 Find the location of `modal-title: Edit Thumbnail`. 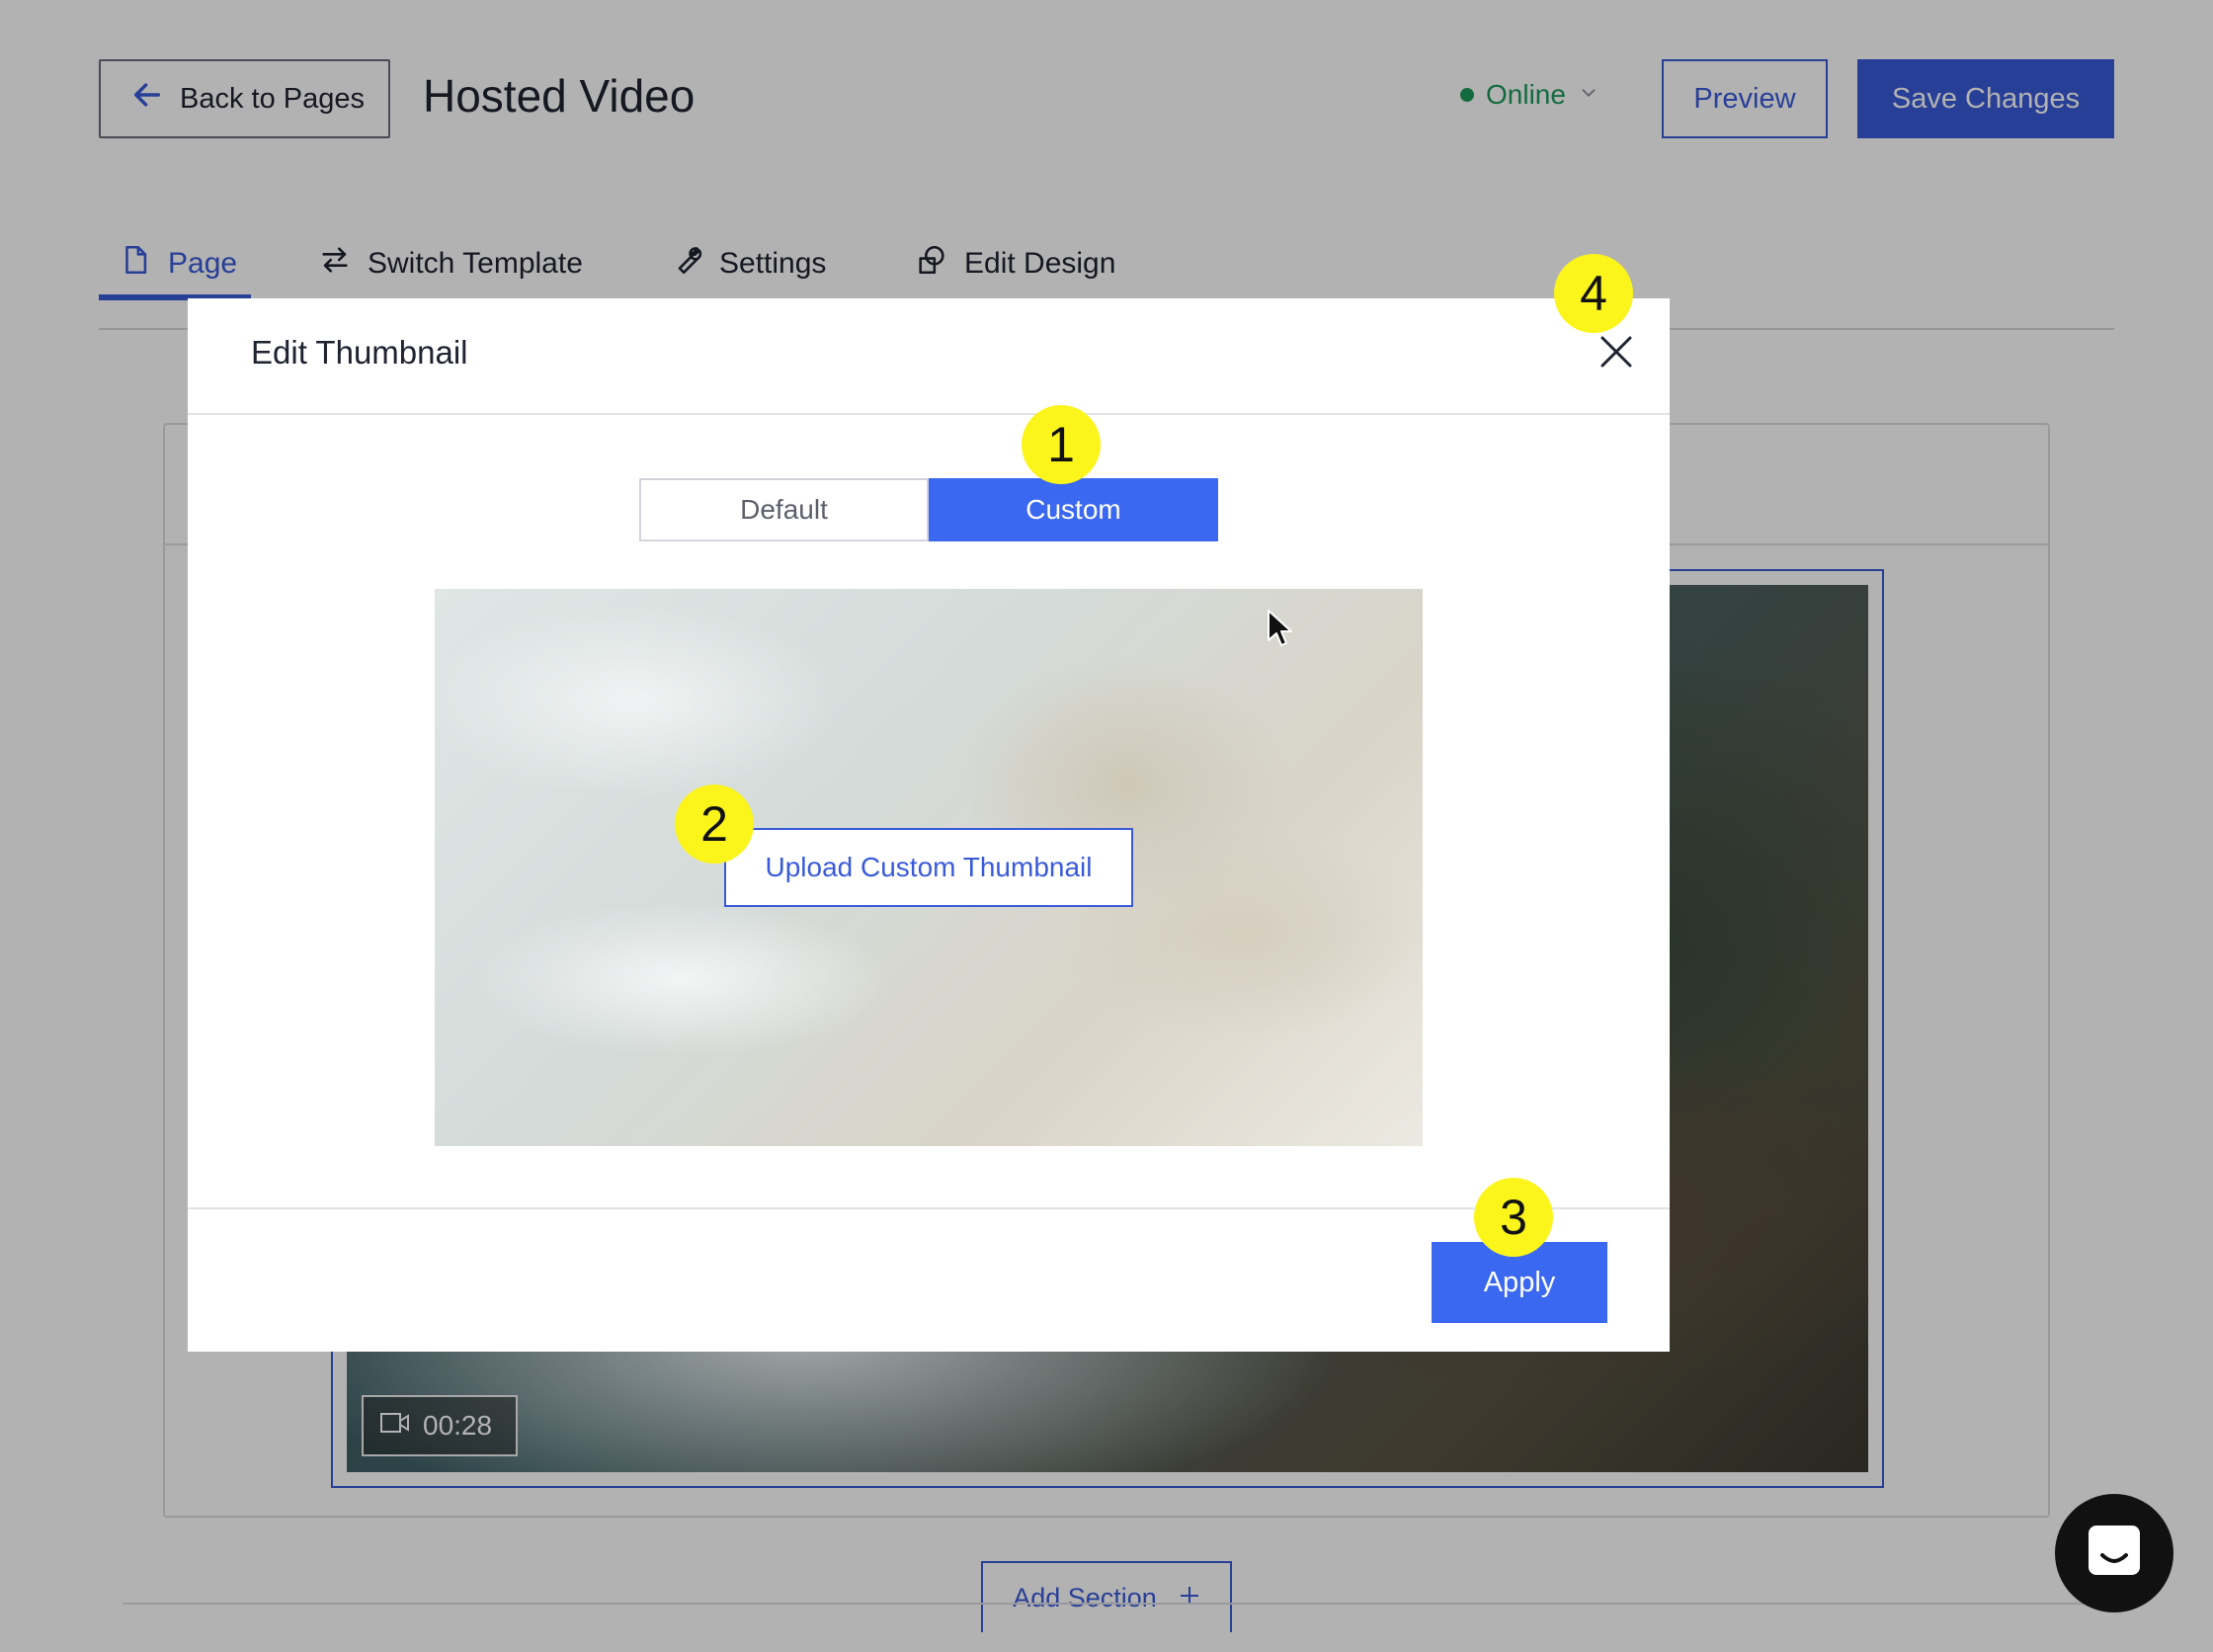

modal-title: Edit Thumbnail is located at coordinates (359, 352).